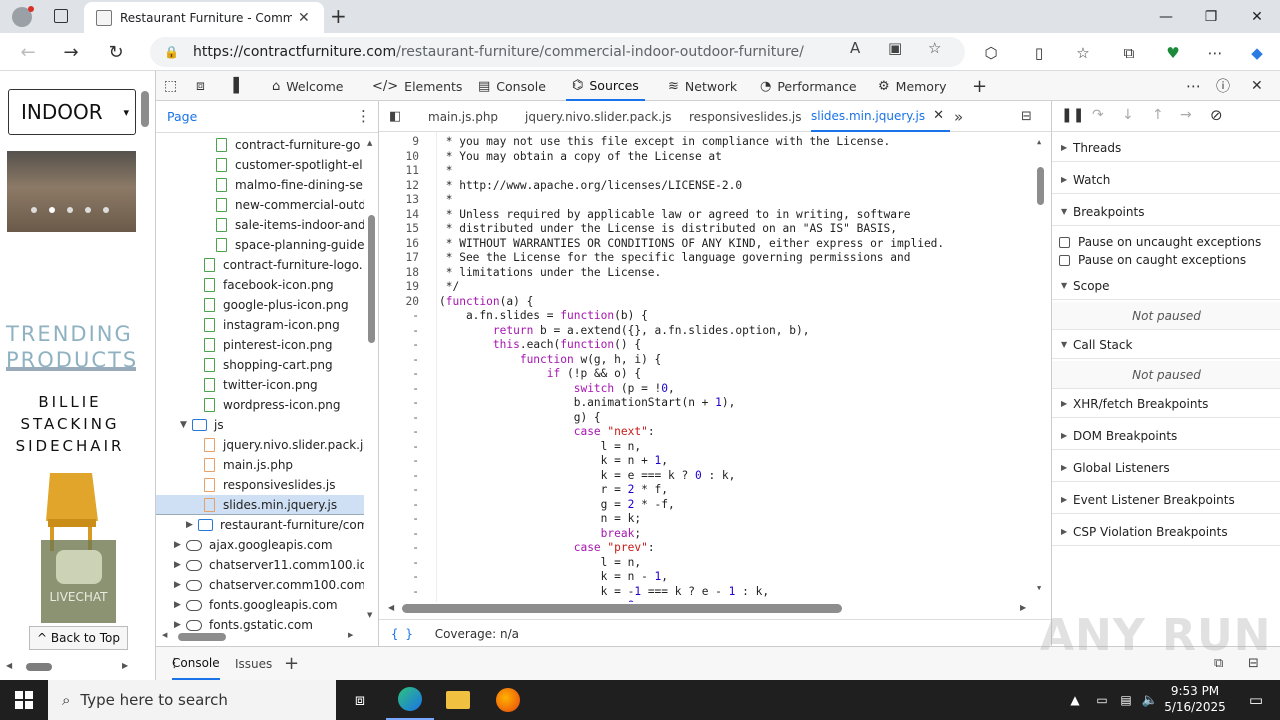 The image size is (1280, 720). Describe the element at coordinates (622, 608) in the screenshot. I see `code-horizontal-scrollbar` at that location.